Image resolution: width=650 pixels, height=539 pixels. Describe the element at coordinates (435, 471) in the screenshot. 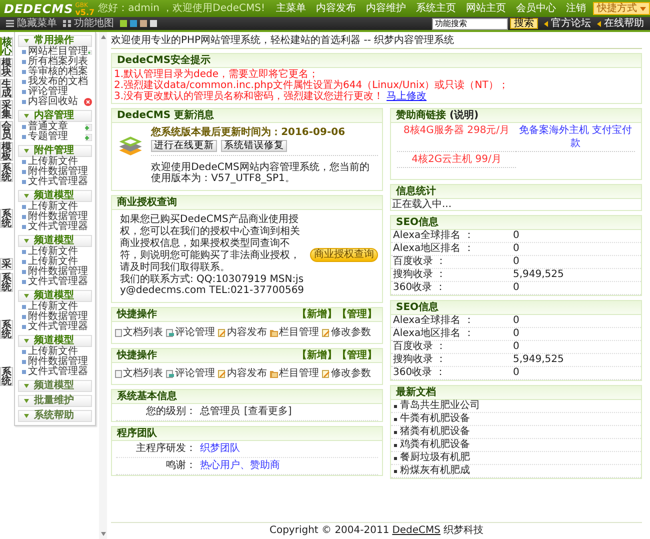

I see `document-link: 粉煤灰有机肥成` at that location.